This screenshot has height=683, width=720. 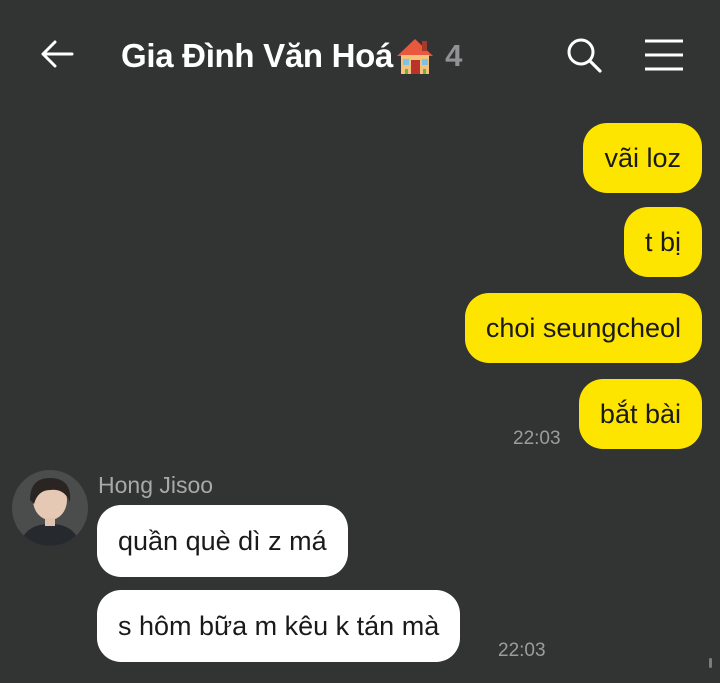 I want to click on menu-button, so click(x=664, y=55).